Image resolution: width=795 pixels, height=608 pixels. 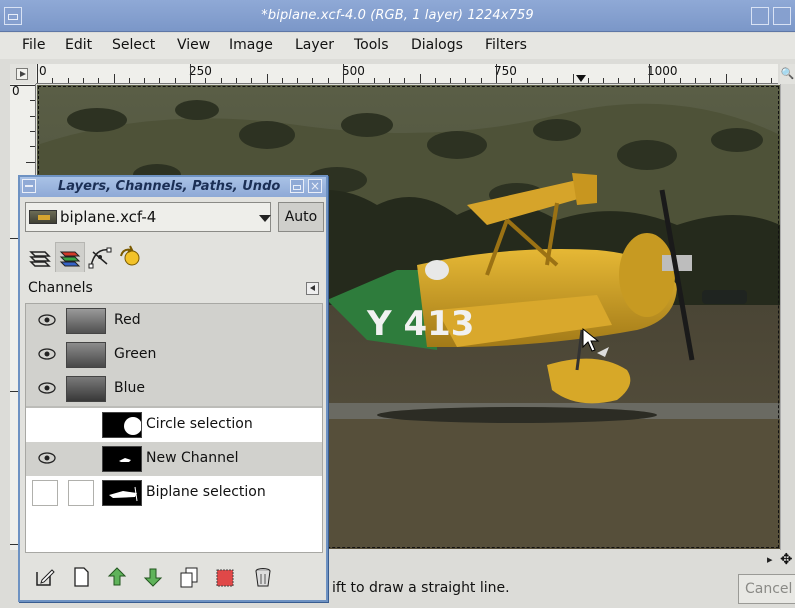 I want to click on horizontal-ruler: 0 250 500 750 1000, so click(x=407, y=74).